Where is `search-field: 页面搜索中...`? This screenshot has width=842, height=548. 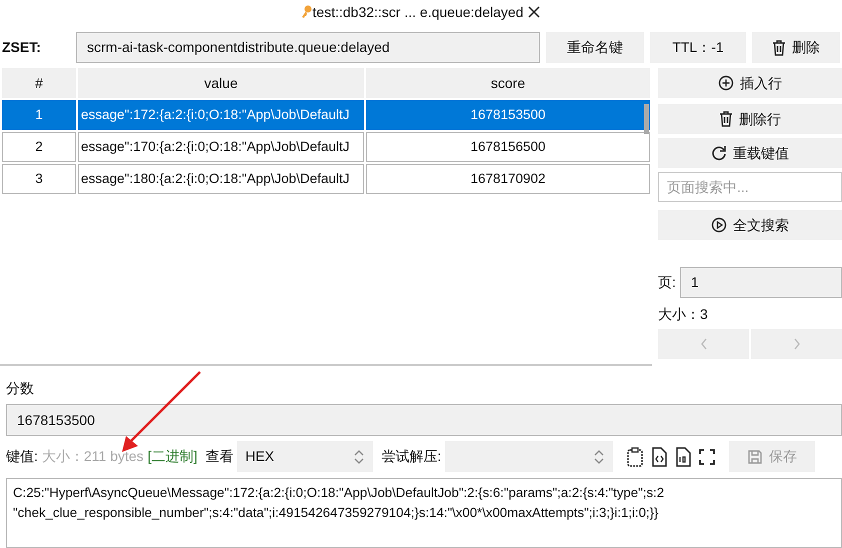 search-field: 页面搜索中... is located at coordinates (750, 187).